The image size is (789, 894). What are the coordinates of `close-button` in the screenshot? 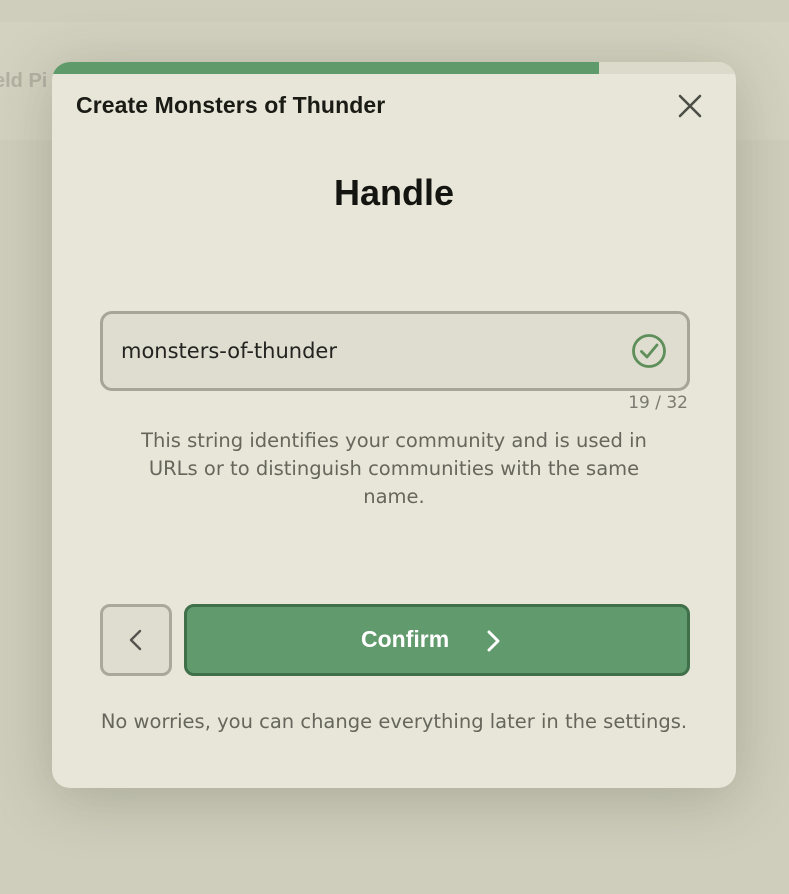 It's located at (690, 106).